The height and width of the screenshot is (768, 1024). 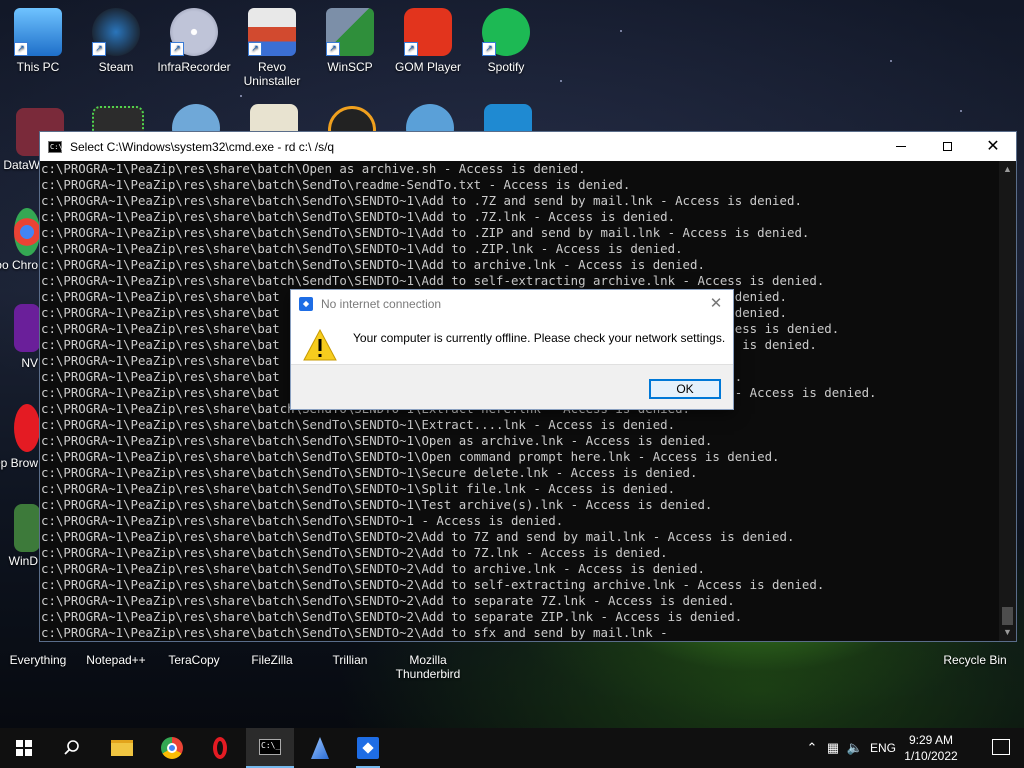 I want to click on desktop-icon-revo-uninstaller: ↗ Revo Uninstaller, so click(x=272, y=48).